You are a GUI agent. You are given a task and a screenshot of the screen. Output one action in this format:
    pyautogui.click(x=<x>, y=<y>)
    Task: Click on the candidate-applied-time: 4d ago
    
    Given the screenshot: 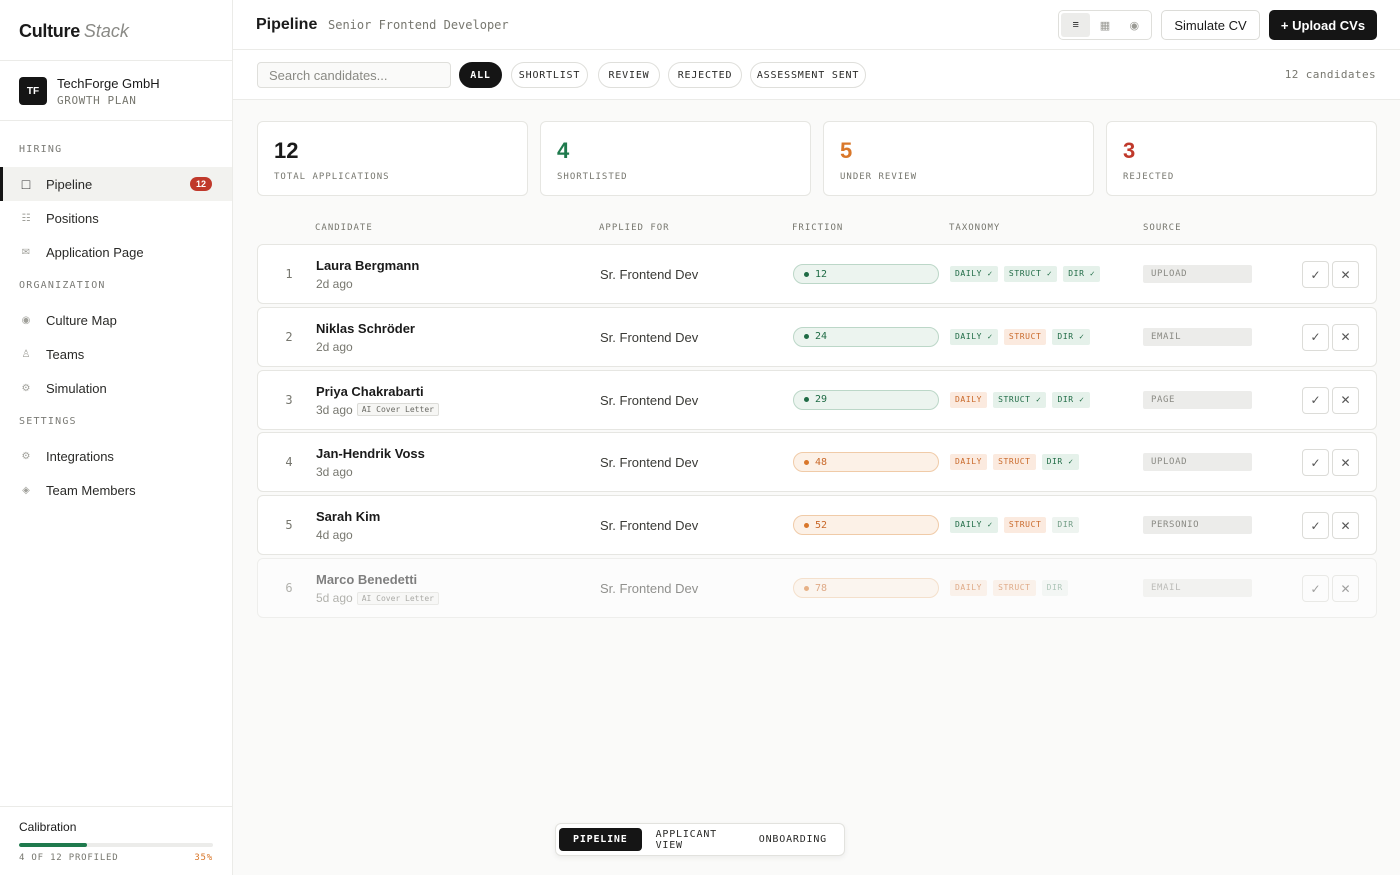 What is the action you would take?
    pyautogui.click(x=334, y=535)
    